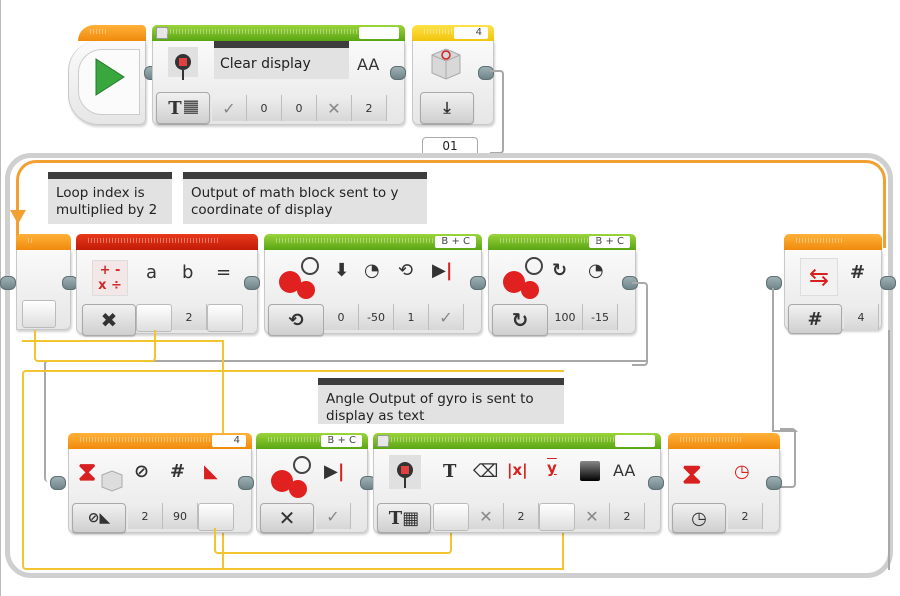 The width and height of the screenshot is (900, 596). Describe the element at coordinates (152, 272) in the screenshot. I see `a-label: a` at that location.